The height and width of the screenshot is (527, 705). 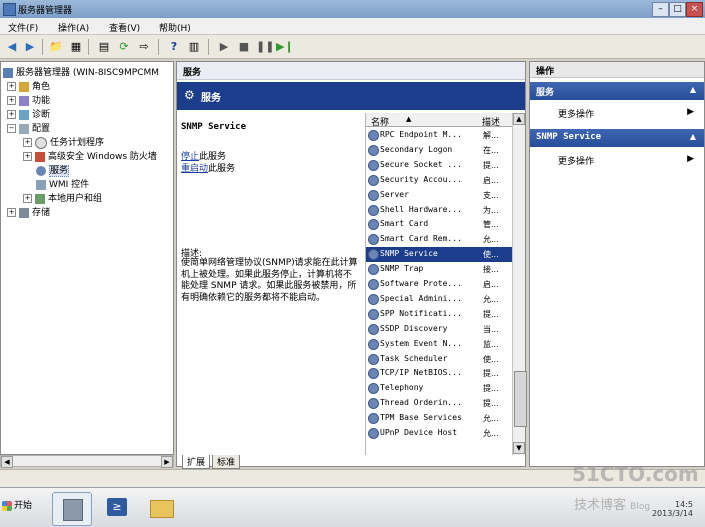 What do you see at coordinates (28, 86) in the screenshot?
I see `tree-item-roles: + 角色` at bounding box center [28, 86].